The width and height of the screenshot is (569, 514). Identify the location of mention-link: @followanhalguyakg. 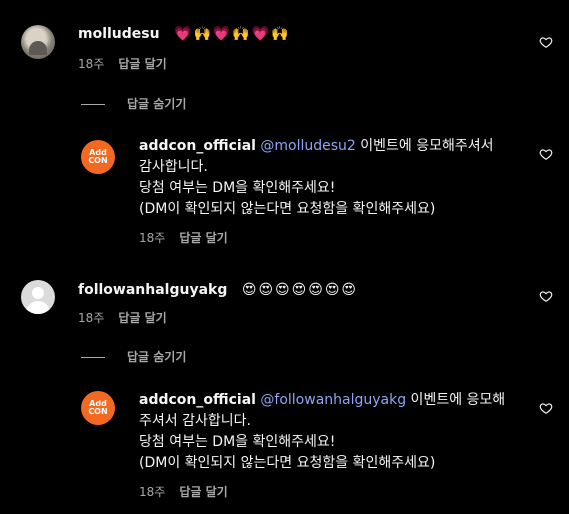
(333, 400).